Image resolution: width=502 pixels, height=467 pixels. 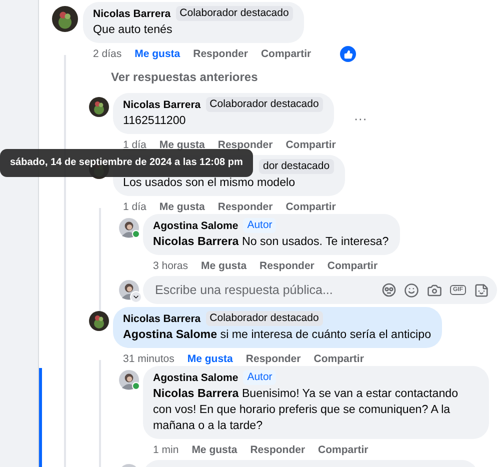 I want to click on timestamp-link: 1 min, so click(x=166, y=450).